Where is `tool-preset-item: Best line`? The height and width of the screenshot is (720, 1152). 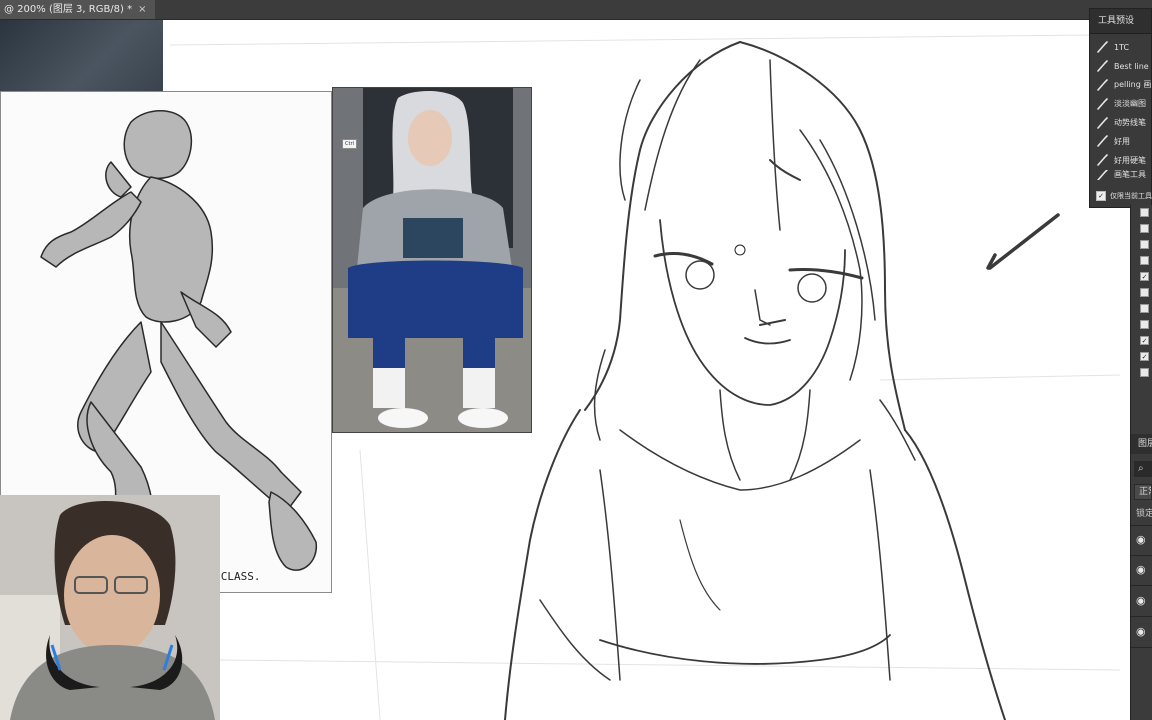 tool-preset-item: Best line is located at coordinates (1120, 66).